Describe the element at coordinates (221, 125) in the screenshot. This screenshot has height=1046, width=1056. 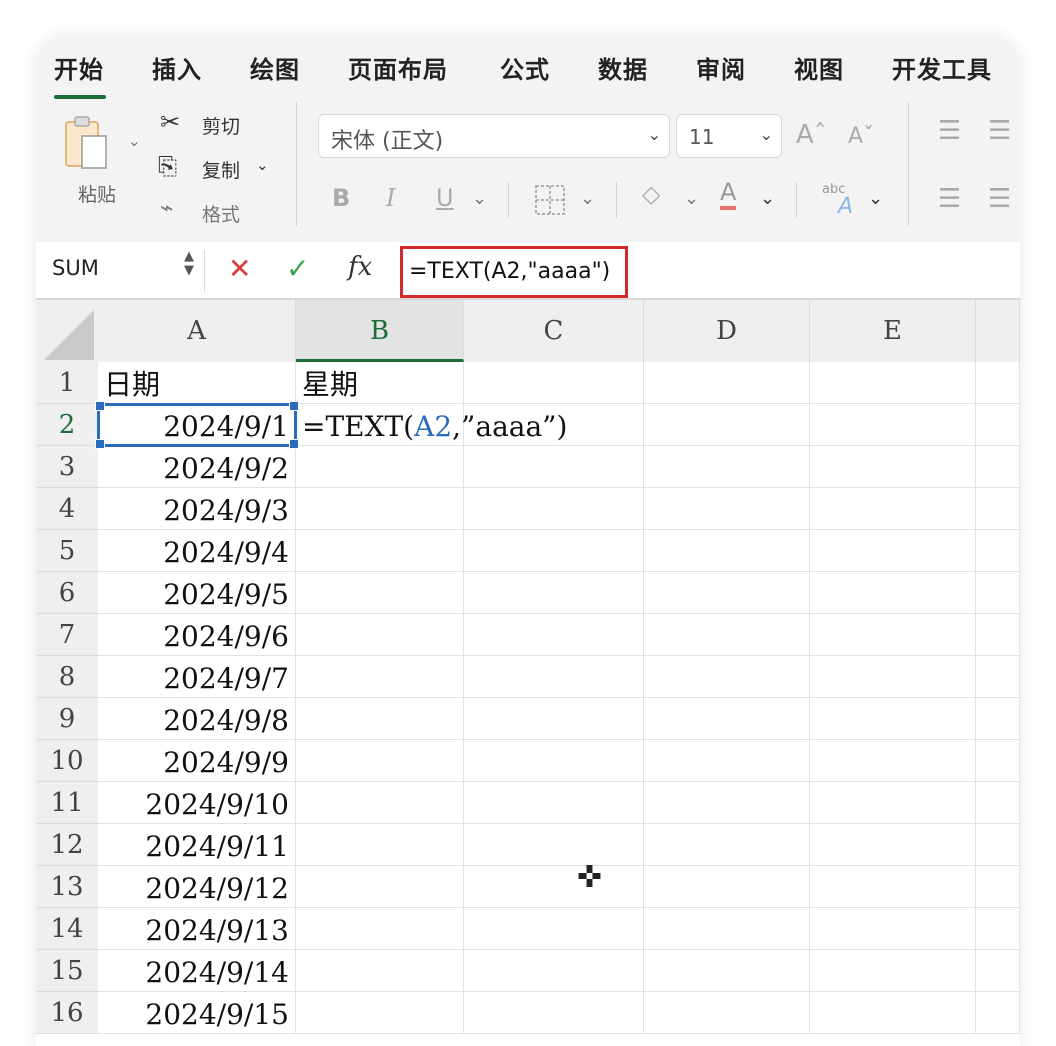
I see `cut-button: 剪切` at that location.